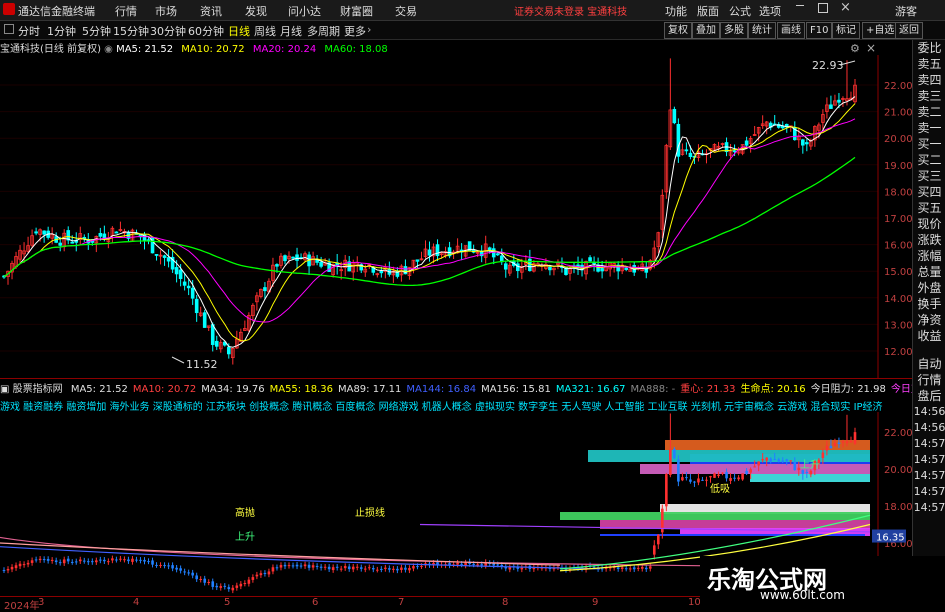  What do you see at coordinates (291, 31) in the screenshot?
I see `period-monthly: 月线` at bounding box center [291, 31].